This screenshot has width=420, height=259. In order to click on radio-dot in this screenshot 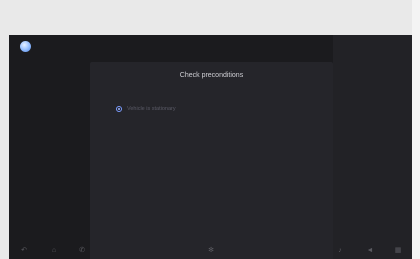, I will do `click(119, 109)`.